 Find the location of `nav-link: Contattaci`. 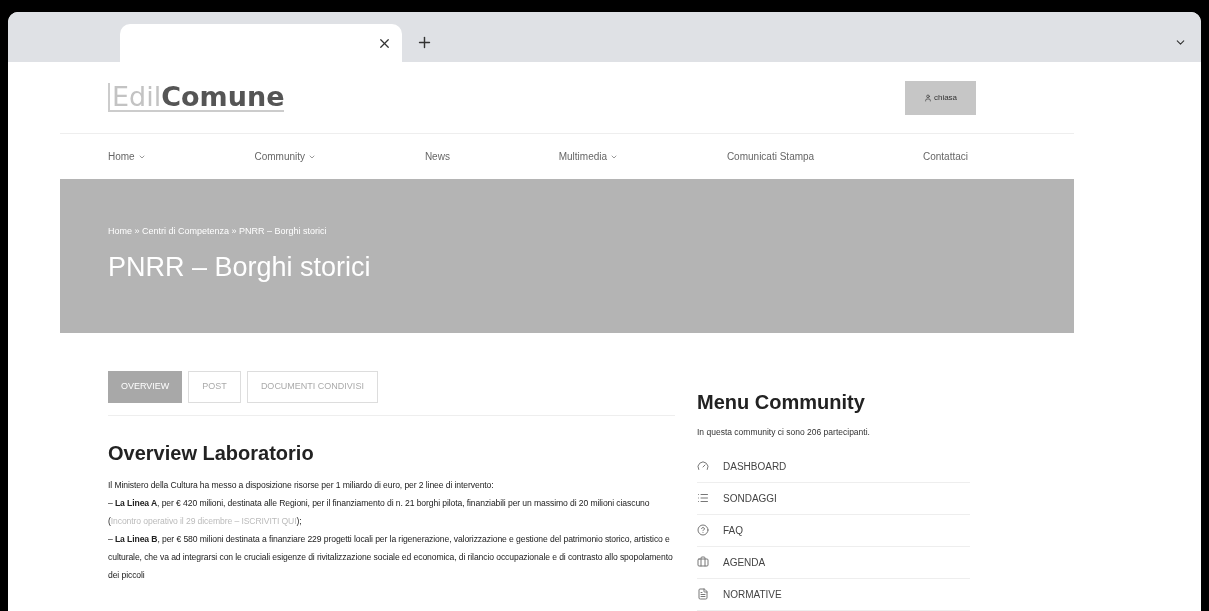

nav-link: Contattaci is located at coordinates (945, 156).